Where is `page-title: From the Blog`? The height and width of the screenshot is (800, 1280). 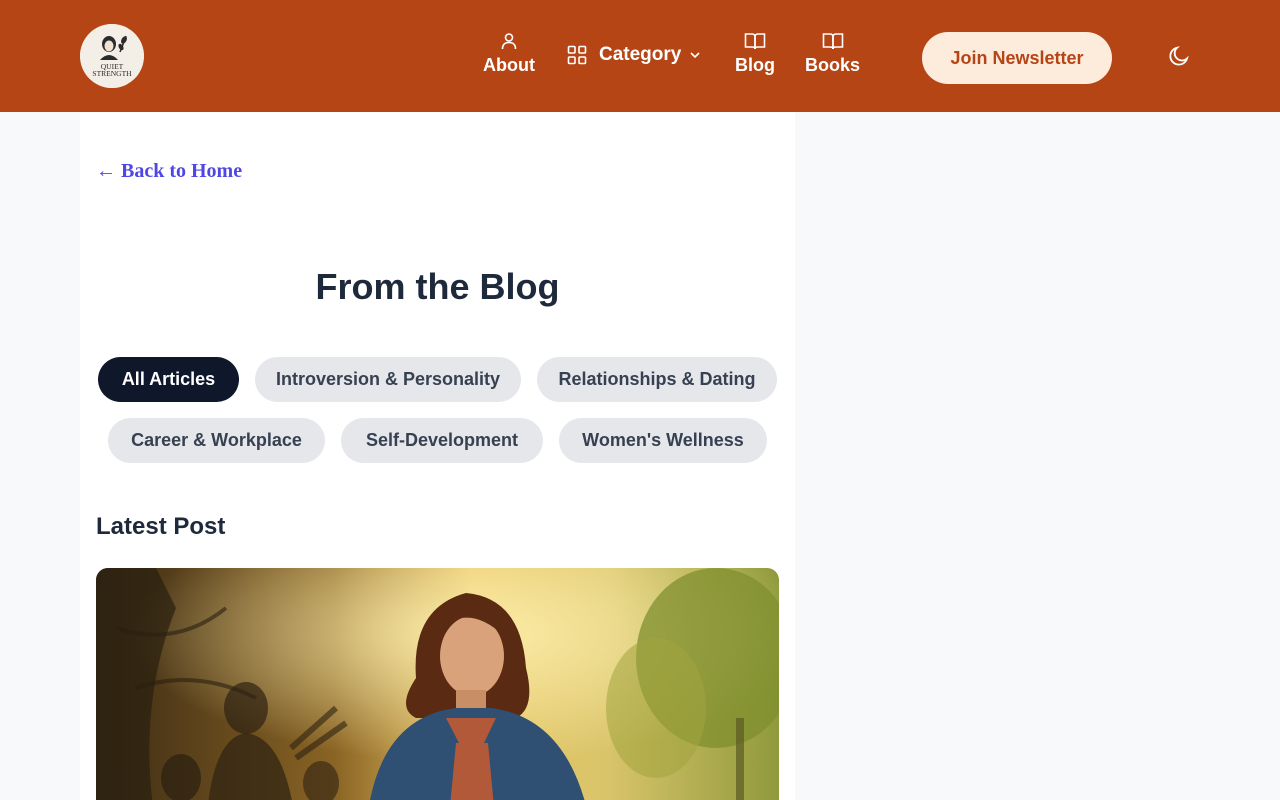 page-title: From the Blog is located at coordinates (437, 286).